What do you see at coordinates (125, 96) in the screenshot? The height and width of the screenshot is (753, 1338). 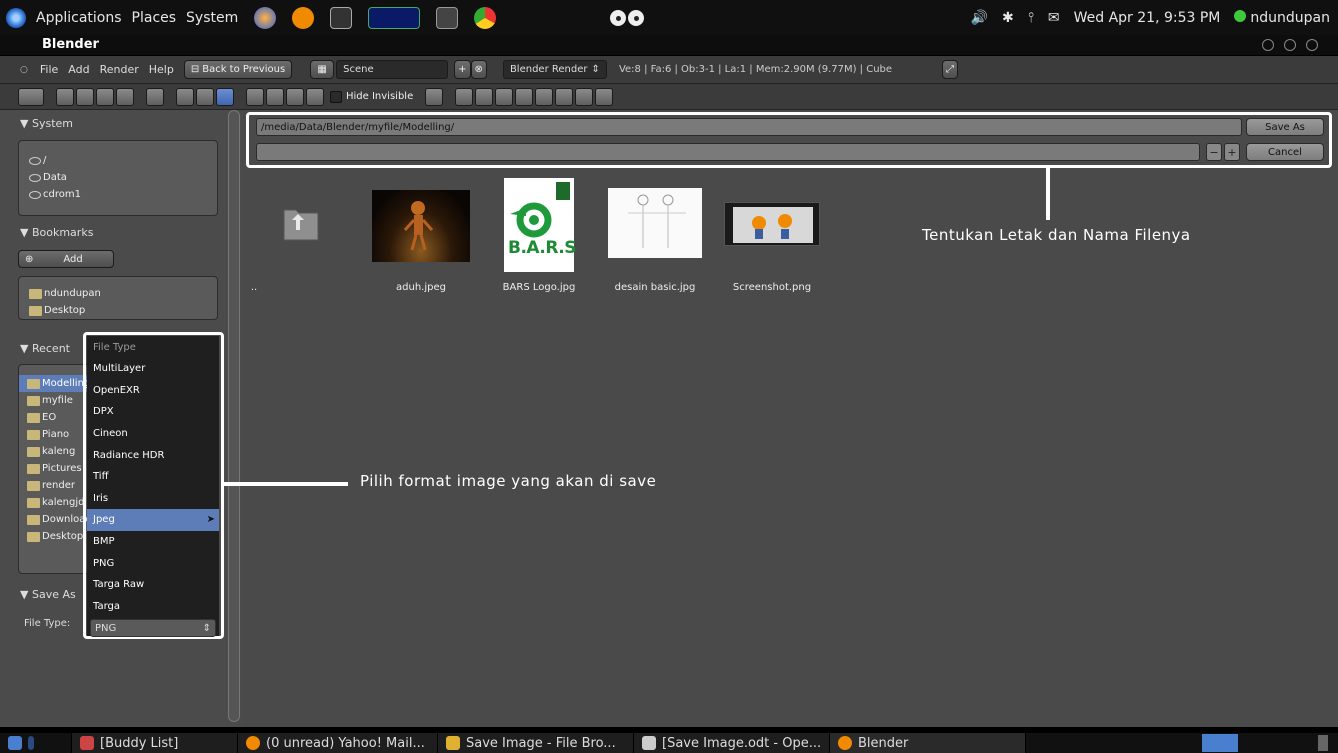 I see `refresh-icon` at bounding box center [125, 96].